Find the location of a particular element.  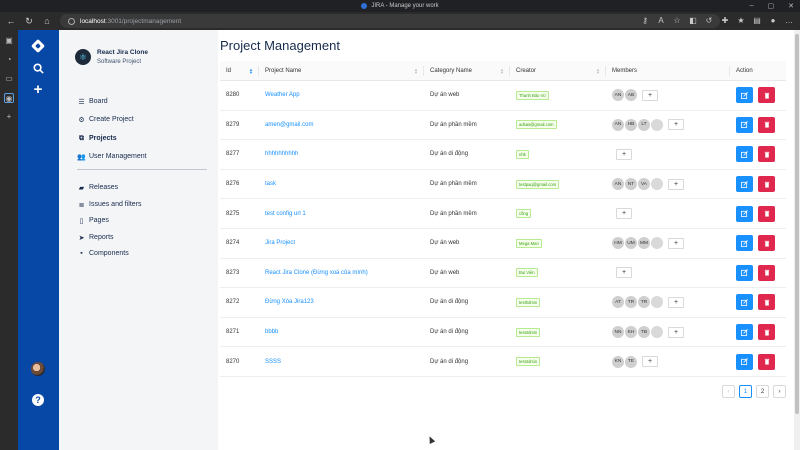

maximize-icon: ▢ is located at coordinates (771, 6).